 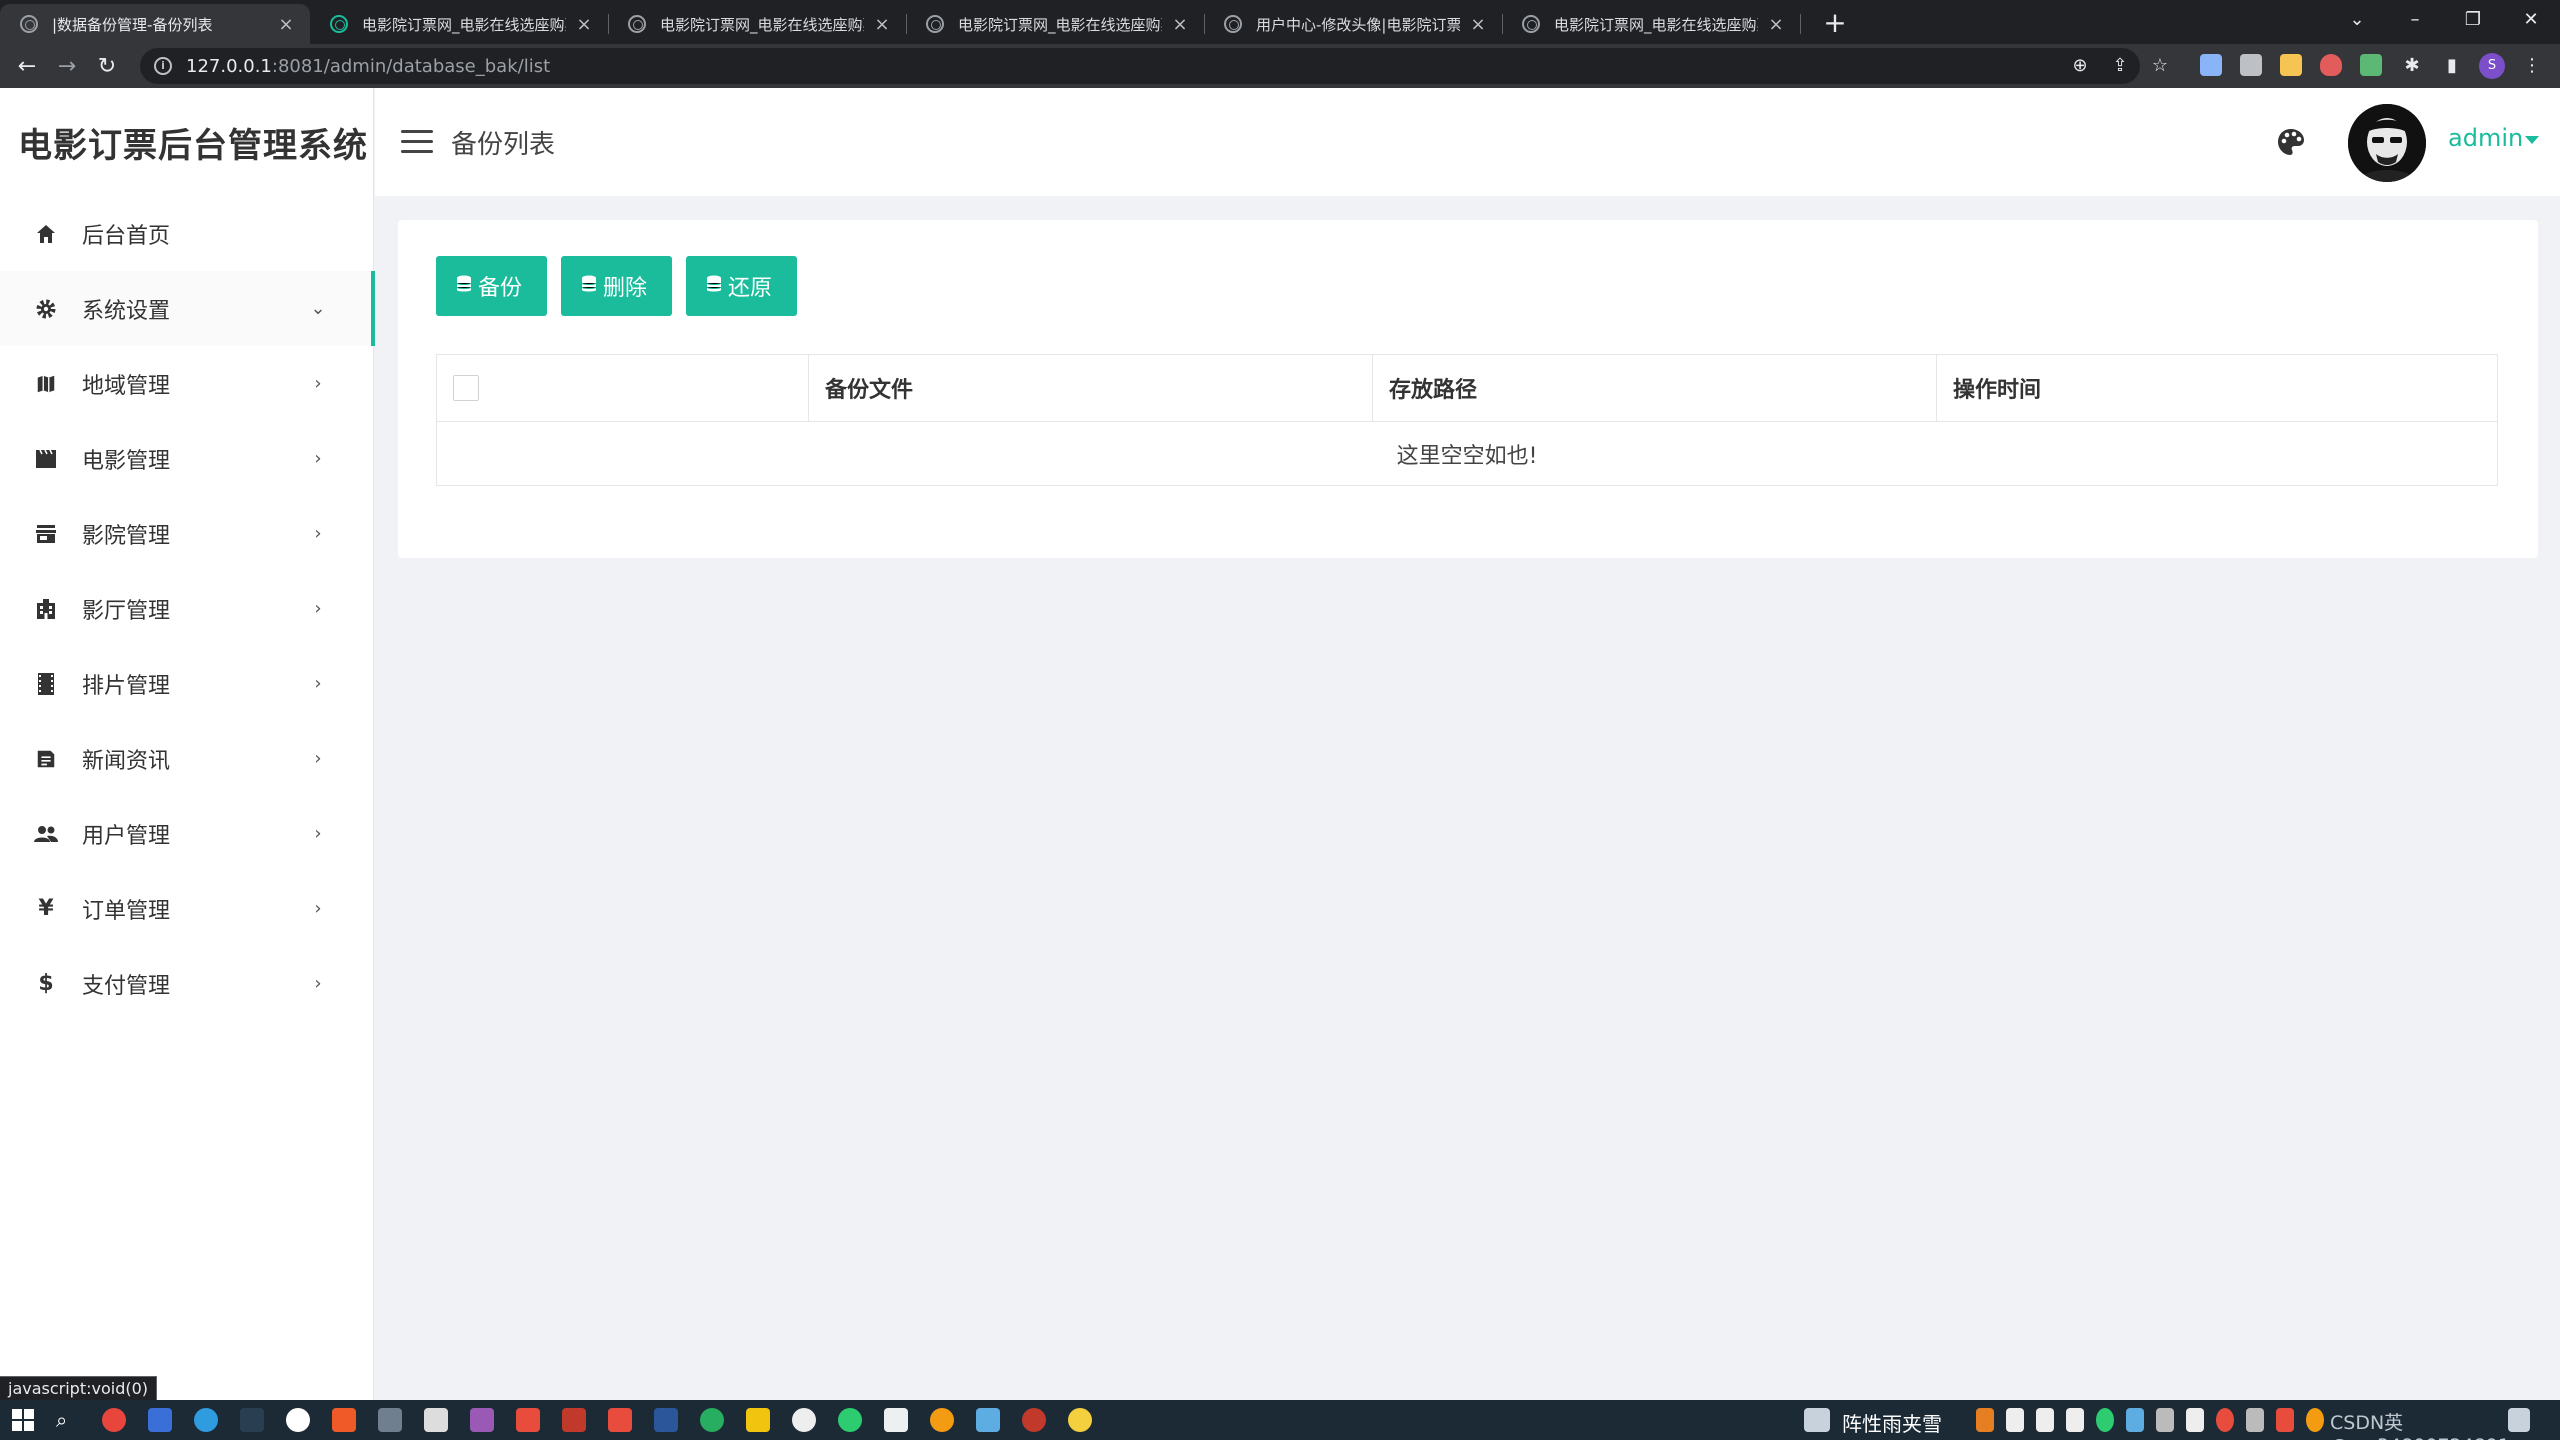 I want to click on info-icon: i, so click(x=163, y=66).